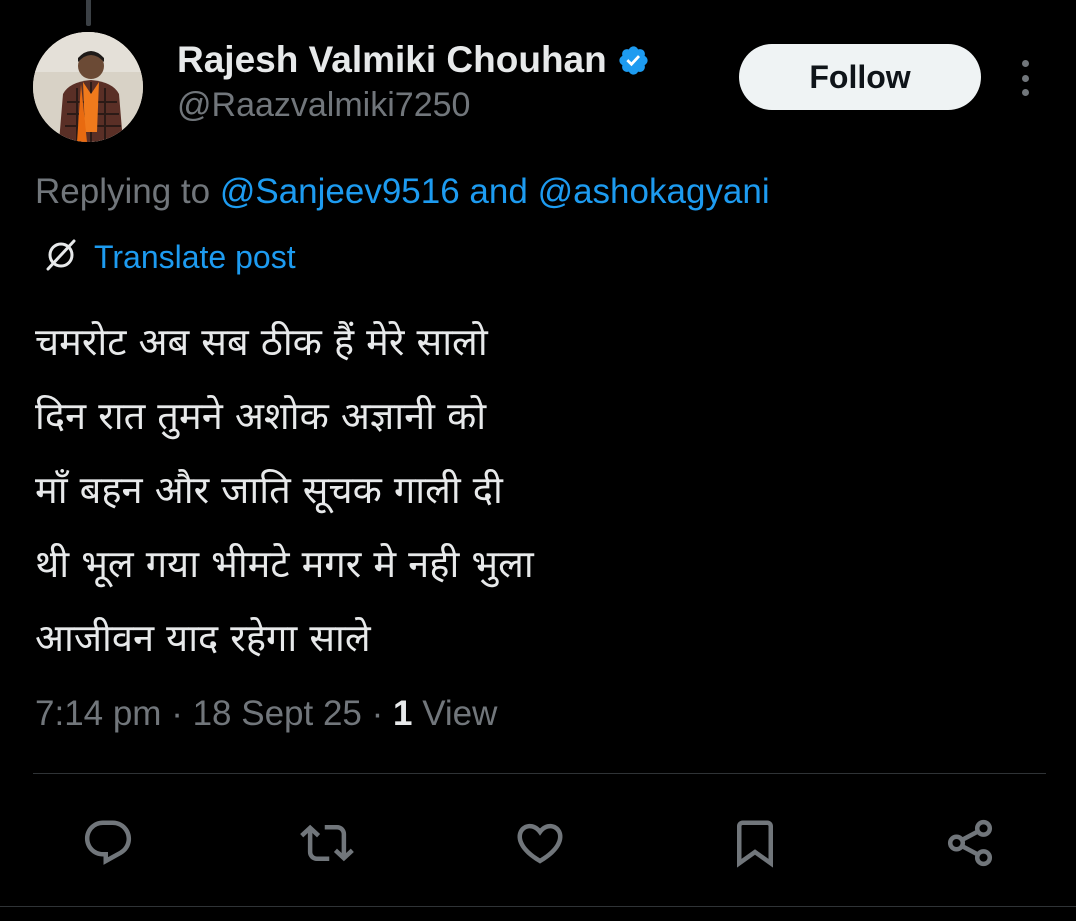  I want to click on post-line: दिन रात तुमने अशोक अज्ञानी को, so click(261, 416).